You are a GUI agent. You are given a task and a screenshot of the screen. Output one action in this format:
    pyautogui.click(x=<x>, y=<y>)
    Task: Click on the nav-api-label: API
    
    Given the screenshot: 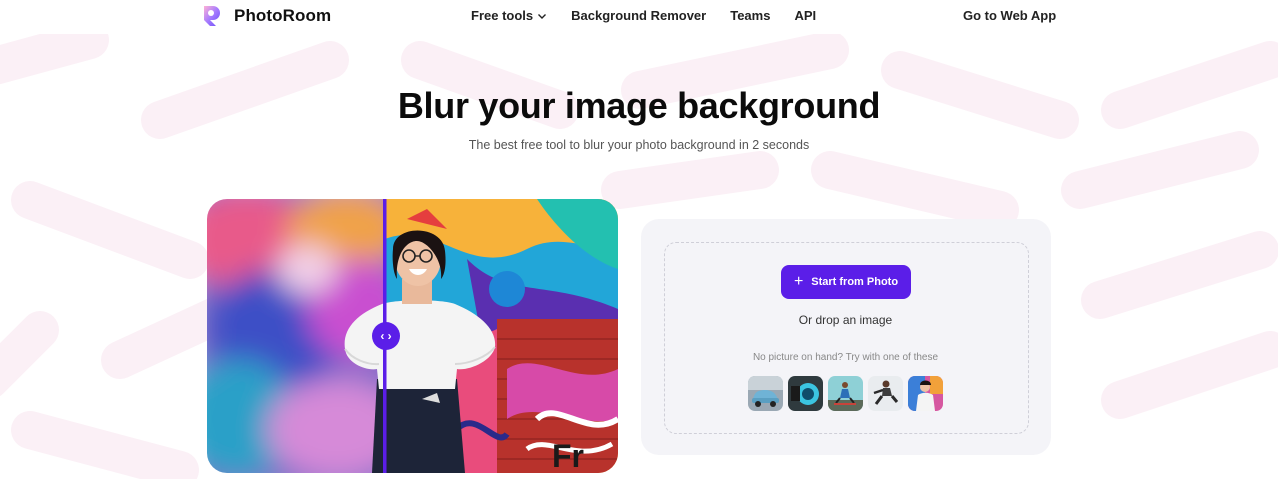 What is the action you would take?
    pyautogui.click(x=805, y=15)
    